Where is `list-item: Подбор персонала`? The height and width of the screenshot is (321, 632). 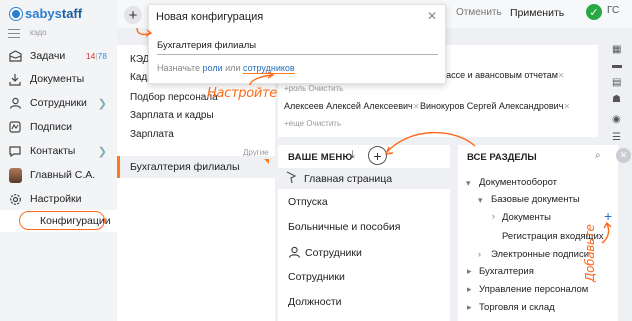 list-item: Подбор персонала is located at coordinates (174, 97).